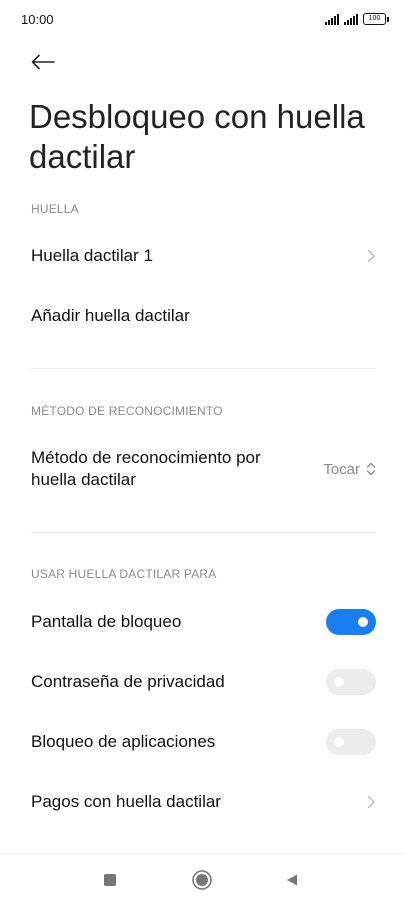 This screenshot has width=406, height=902. What do you see at coordinates (55, 209) in the screenshot?
I see `section-header-huella: HUELLA` at bounding box center [55, 209].